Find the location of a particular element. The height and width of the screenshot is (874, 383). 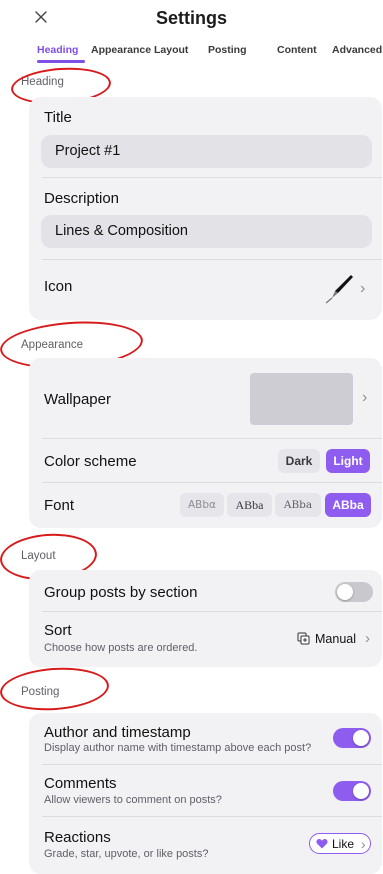

wallpaper-preview is located at coordinates (301, 399).